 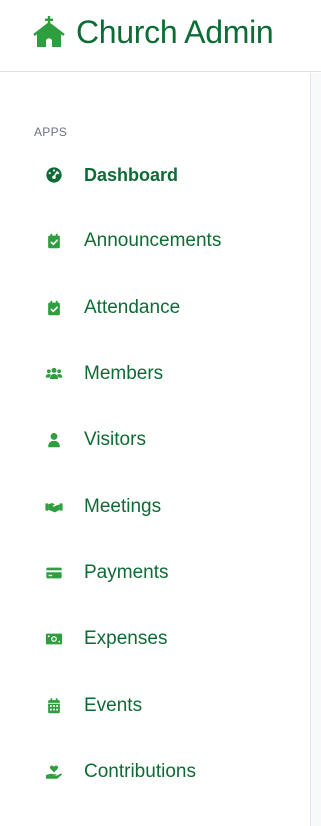 I want to click on handshake-icon, so click(x=54, y=507).